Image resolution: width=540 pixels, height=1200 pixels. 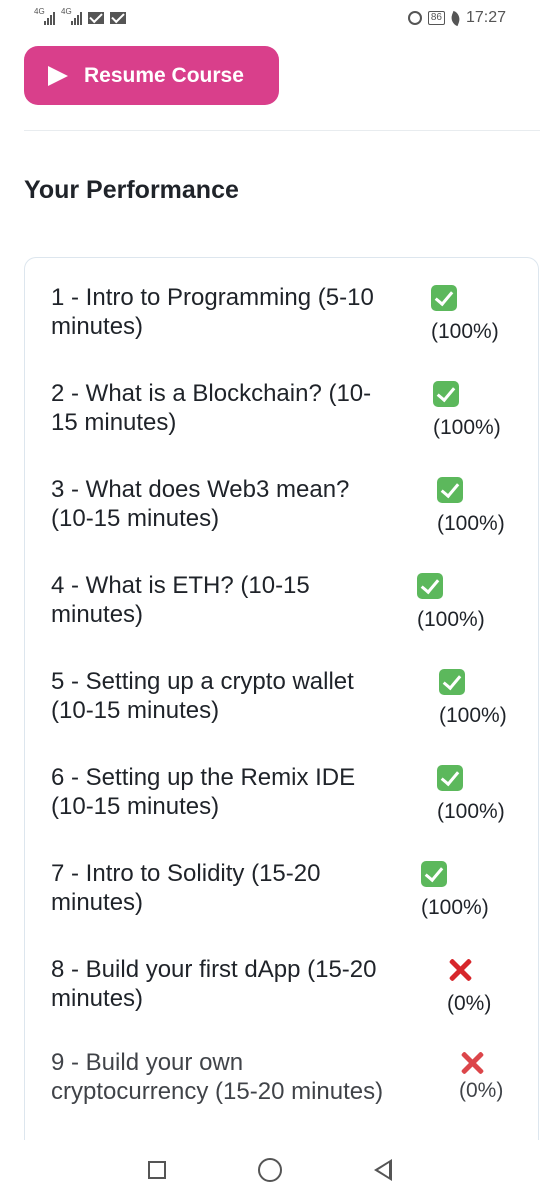 I want to click on resume-course-button: Resume Course, so click(x=151, y=75).